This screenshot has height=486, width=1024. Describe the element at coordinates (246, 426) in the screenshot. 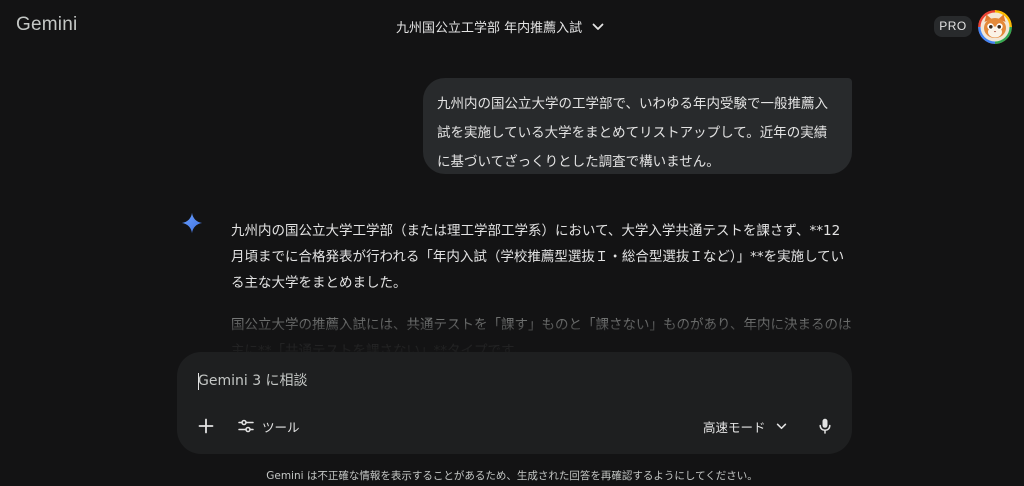

I see `tune-icon` at that location.